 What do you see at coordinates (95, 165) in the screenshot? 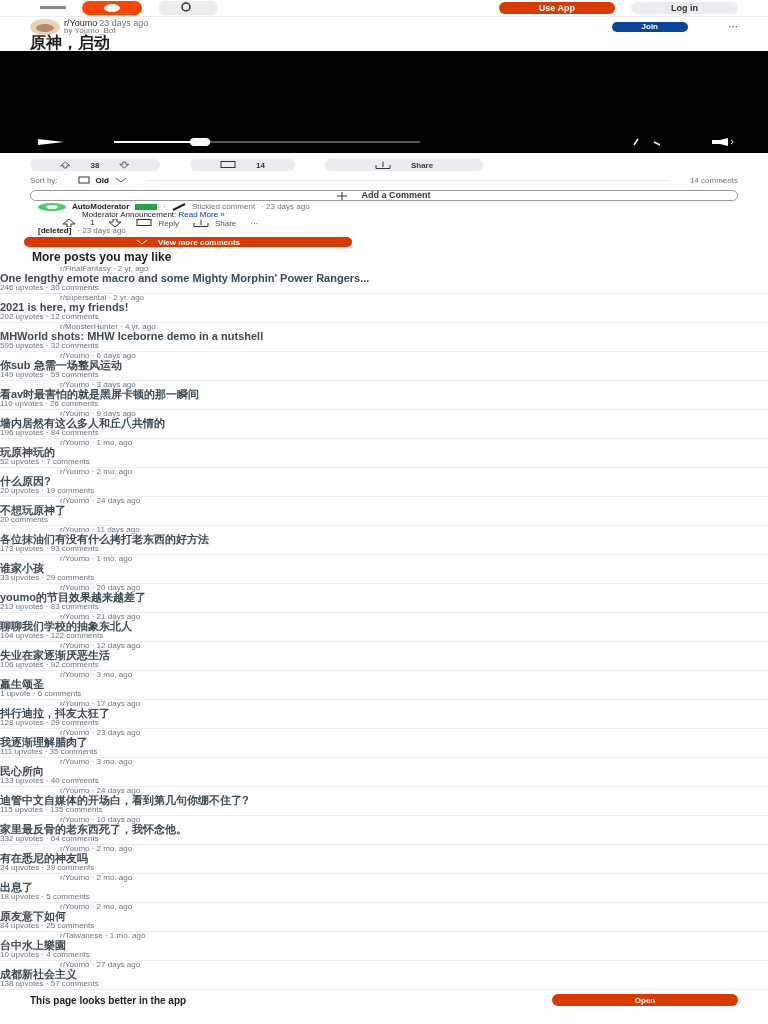
I see `vote-count: 38` at bounding box center [95, 165].